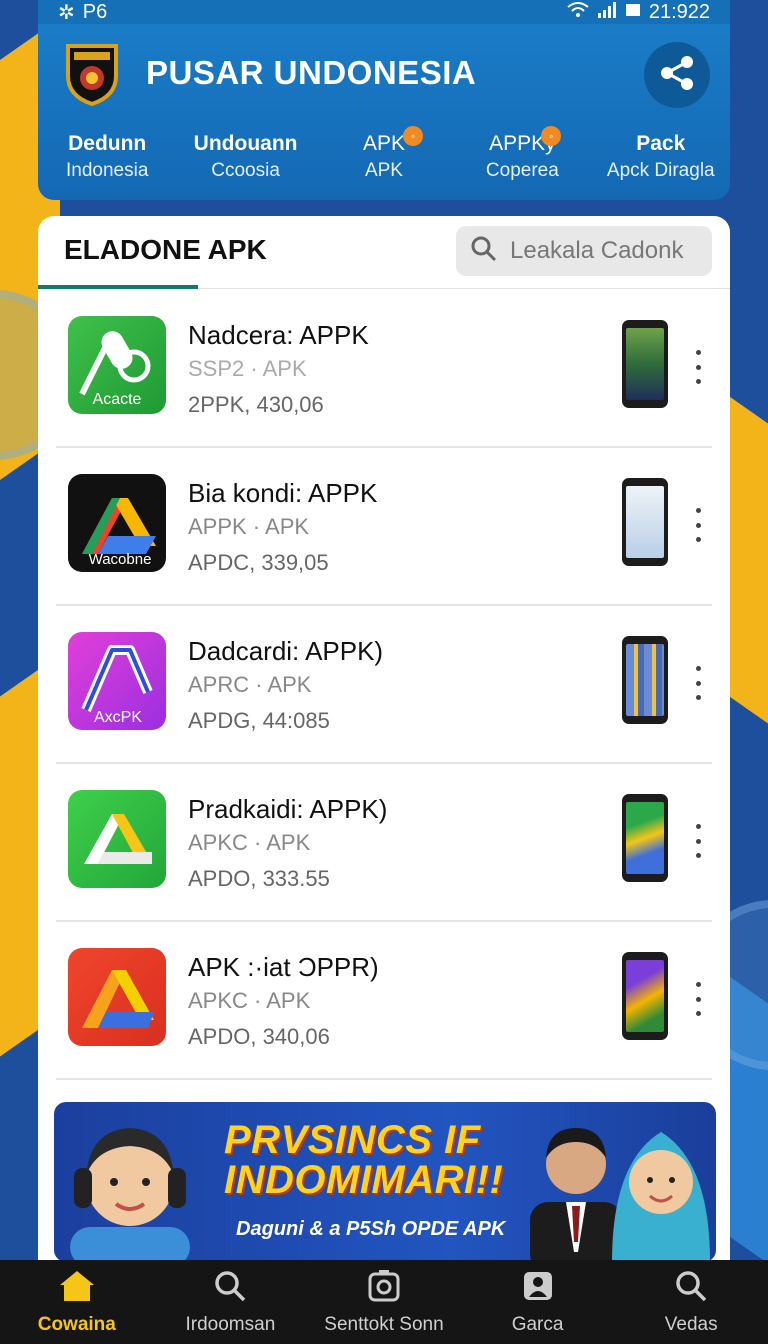  What do you see at coordinates (117, 681) in the screenshot?
I see `app-icon: AxcPK` at bounding box center [117, 681].